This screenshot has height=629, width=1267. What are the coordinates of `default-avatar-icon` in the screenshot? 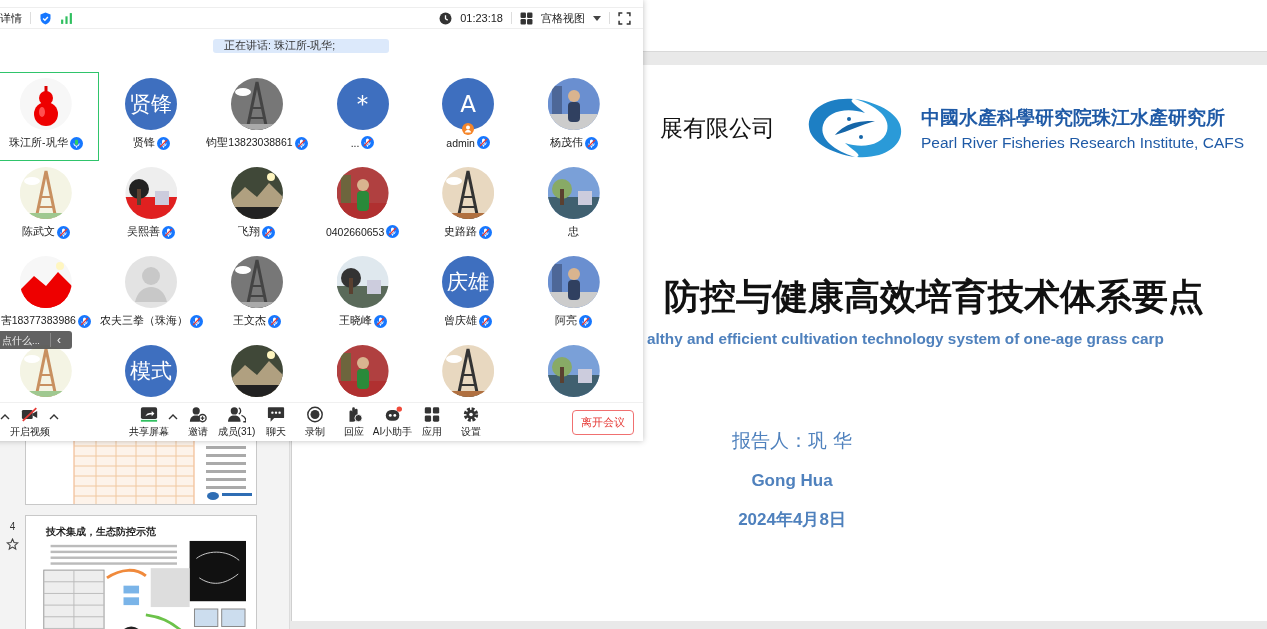 It's located at (151, 282).